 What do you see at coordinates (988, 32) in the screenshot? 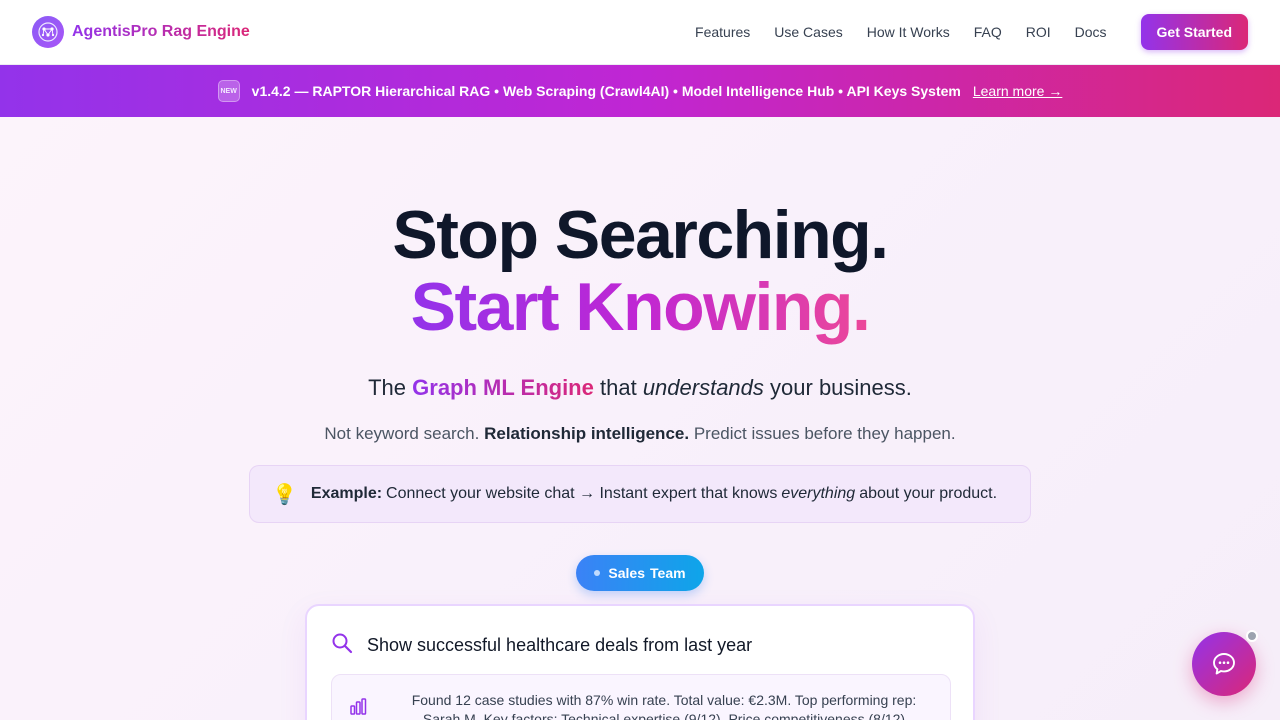
I see `nav-link-faq: FAQ` at bounding box center [988, 32].